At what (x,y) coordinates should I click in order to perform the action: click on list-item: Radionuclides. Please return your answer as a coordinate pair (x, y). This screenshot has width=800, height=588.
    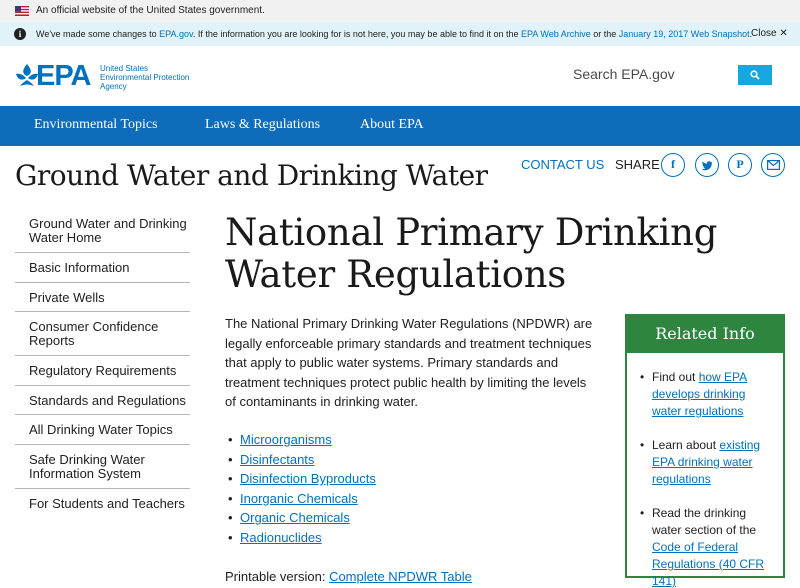
    Looking at the image, I should click on (300, 538).